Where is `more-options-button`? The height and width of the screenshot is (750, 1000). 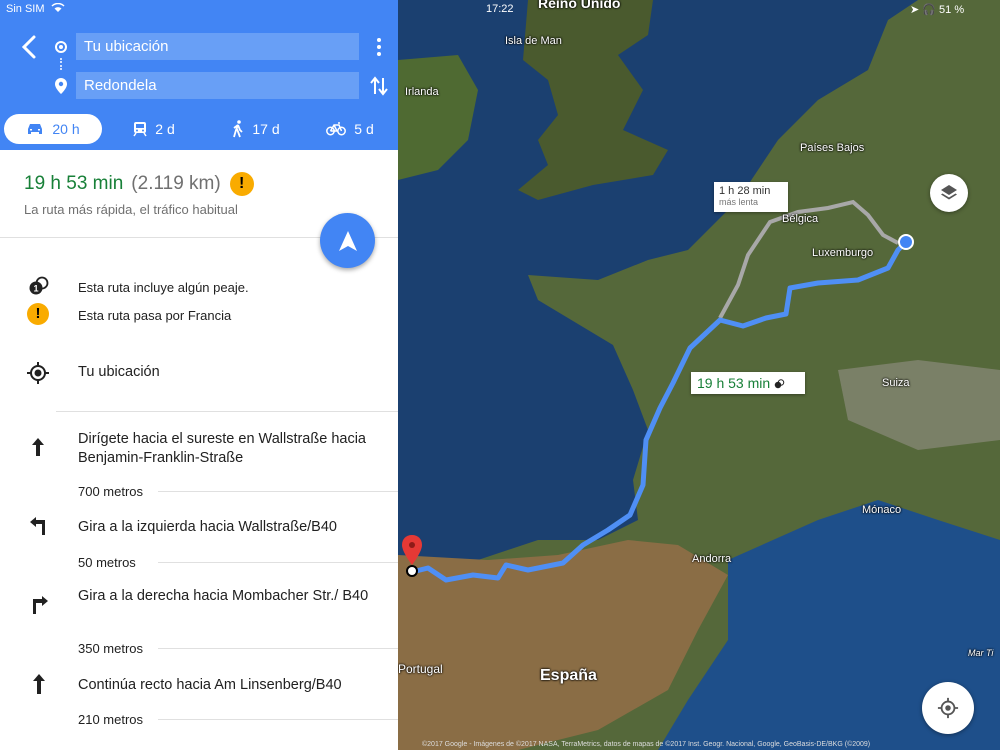
more-options-button is located at coordinates (379, 48).